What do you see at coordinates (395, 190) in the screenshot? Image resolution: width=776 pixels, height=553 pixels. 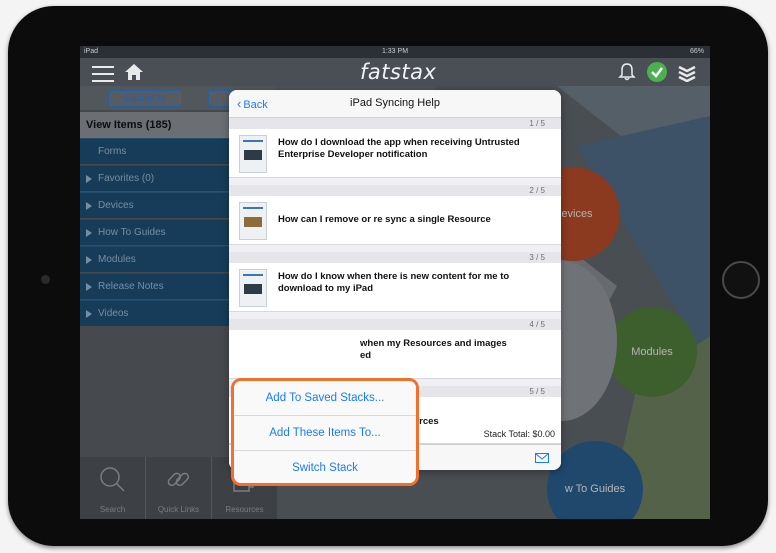 I see `pager-label: 2 / 5` at bounding box center [395, 190].